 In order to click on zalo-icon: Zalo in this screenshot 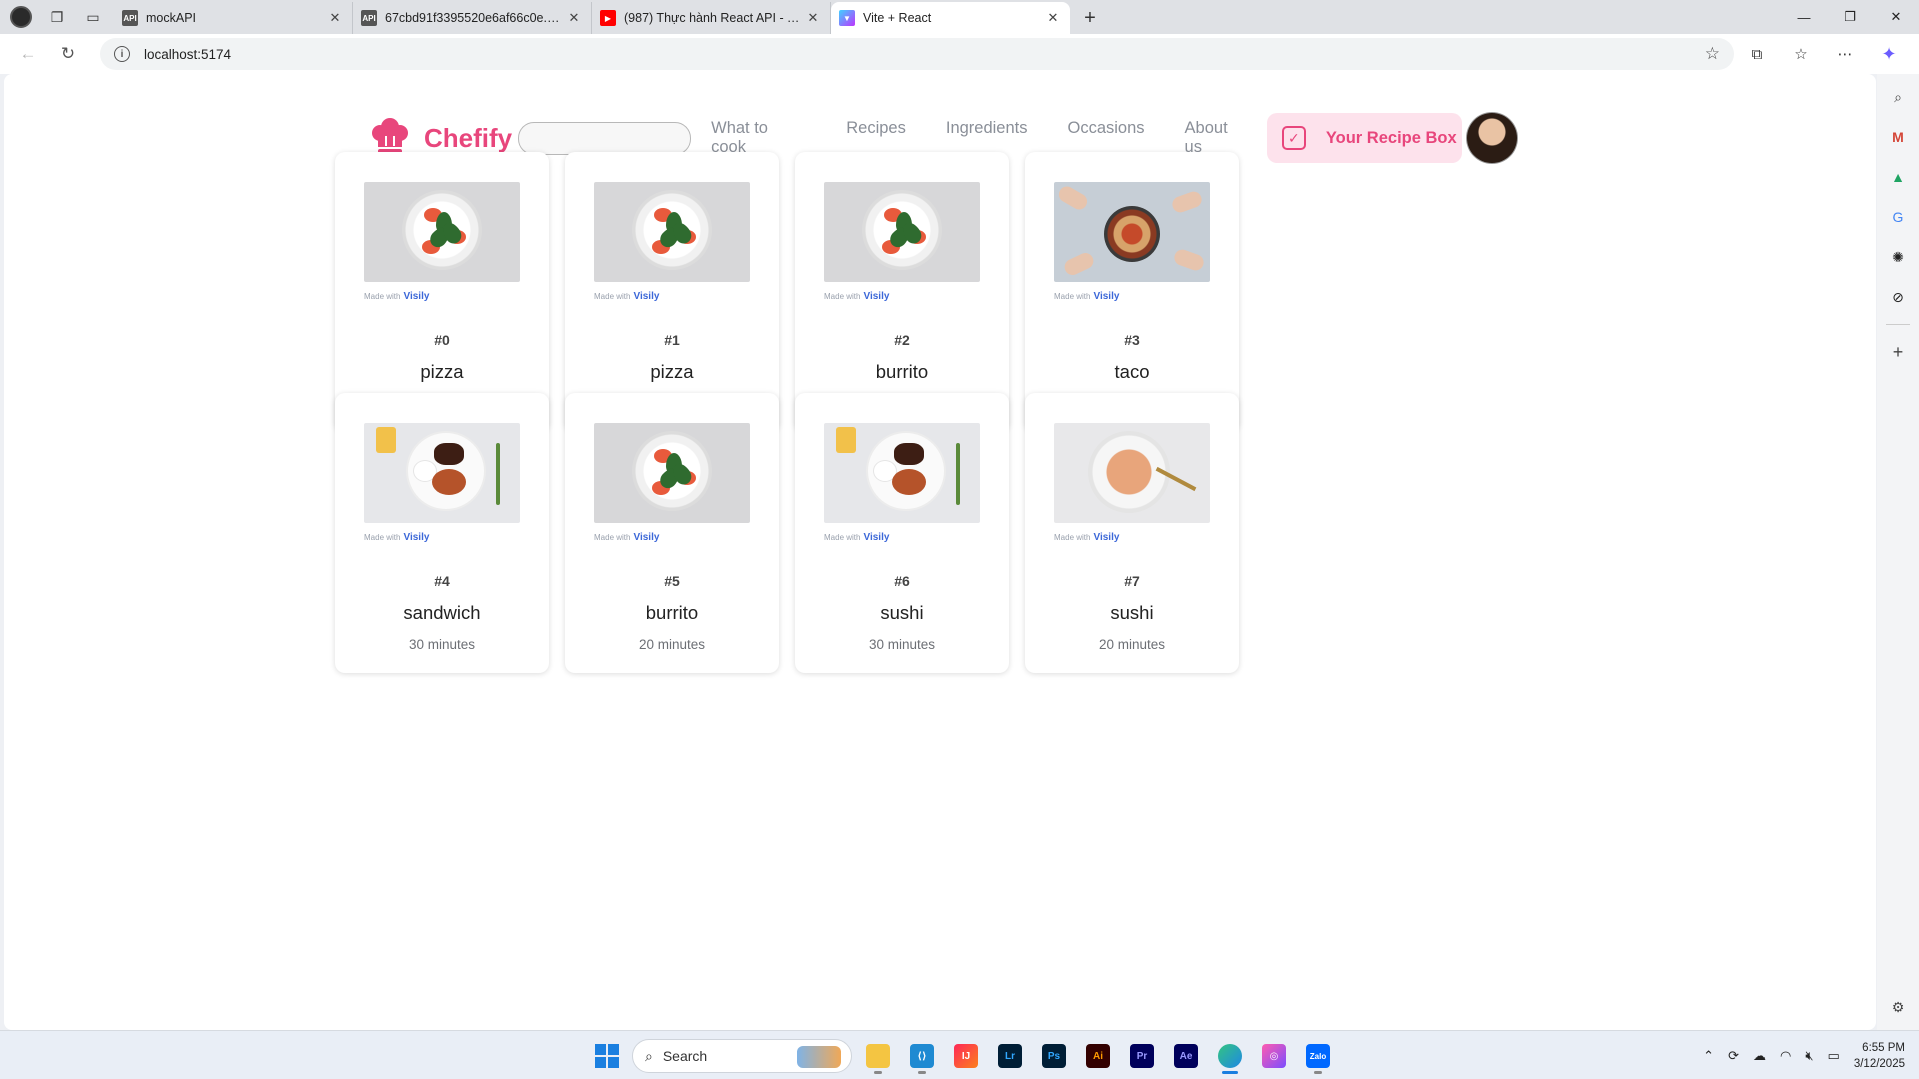, I will do `click(1318, 1056)`.